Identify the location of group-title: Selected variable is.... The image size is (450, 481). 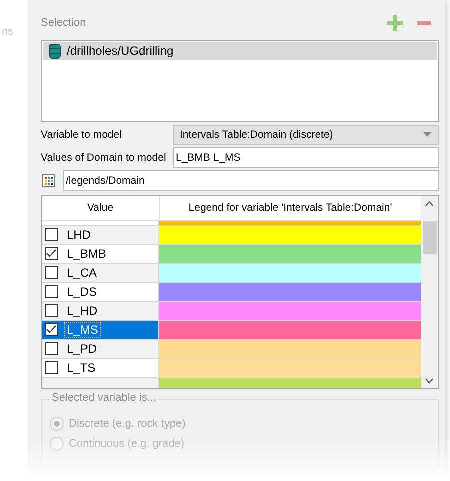
(104, 398).